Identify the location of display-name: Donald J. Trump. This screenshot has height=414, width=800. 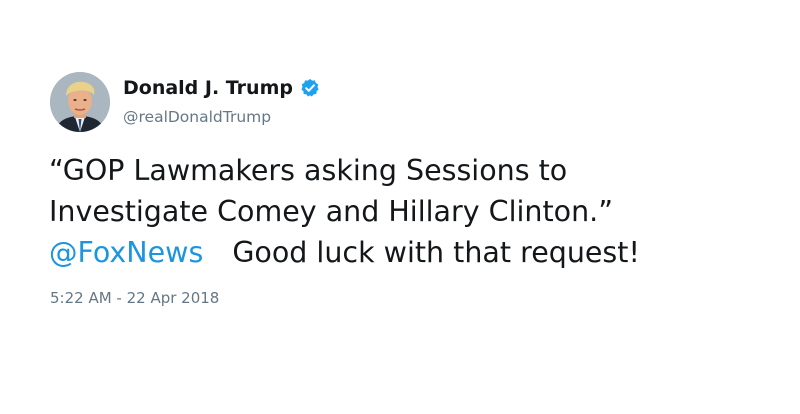
(208, 88).